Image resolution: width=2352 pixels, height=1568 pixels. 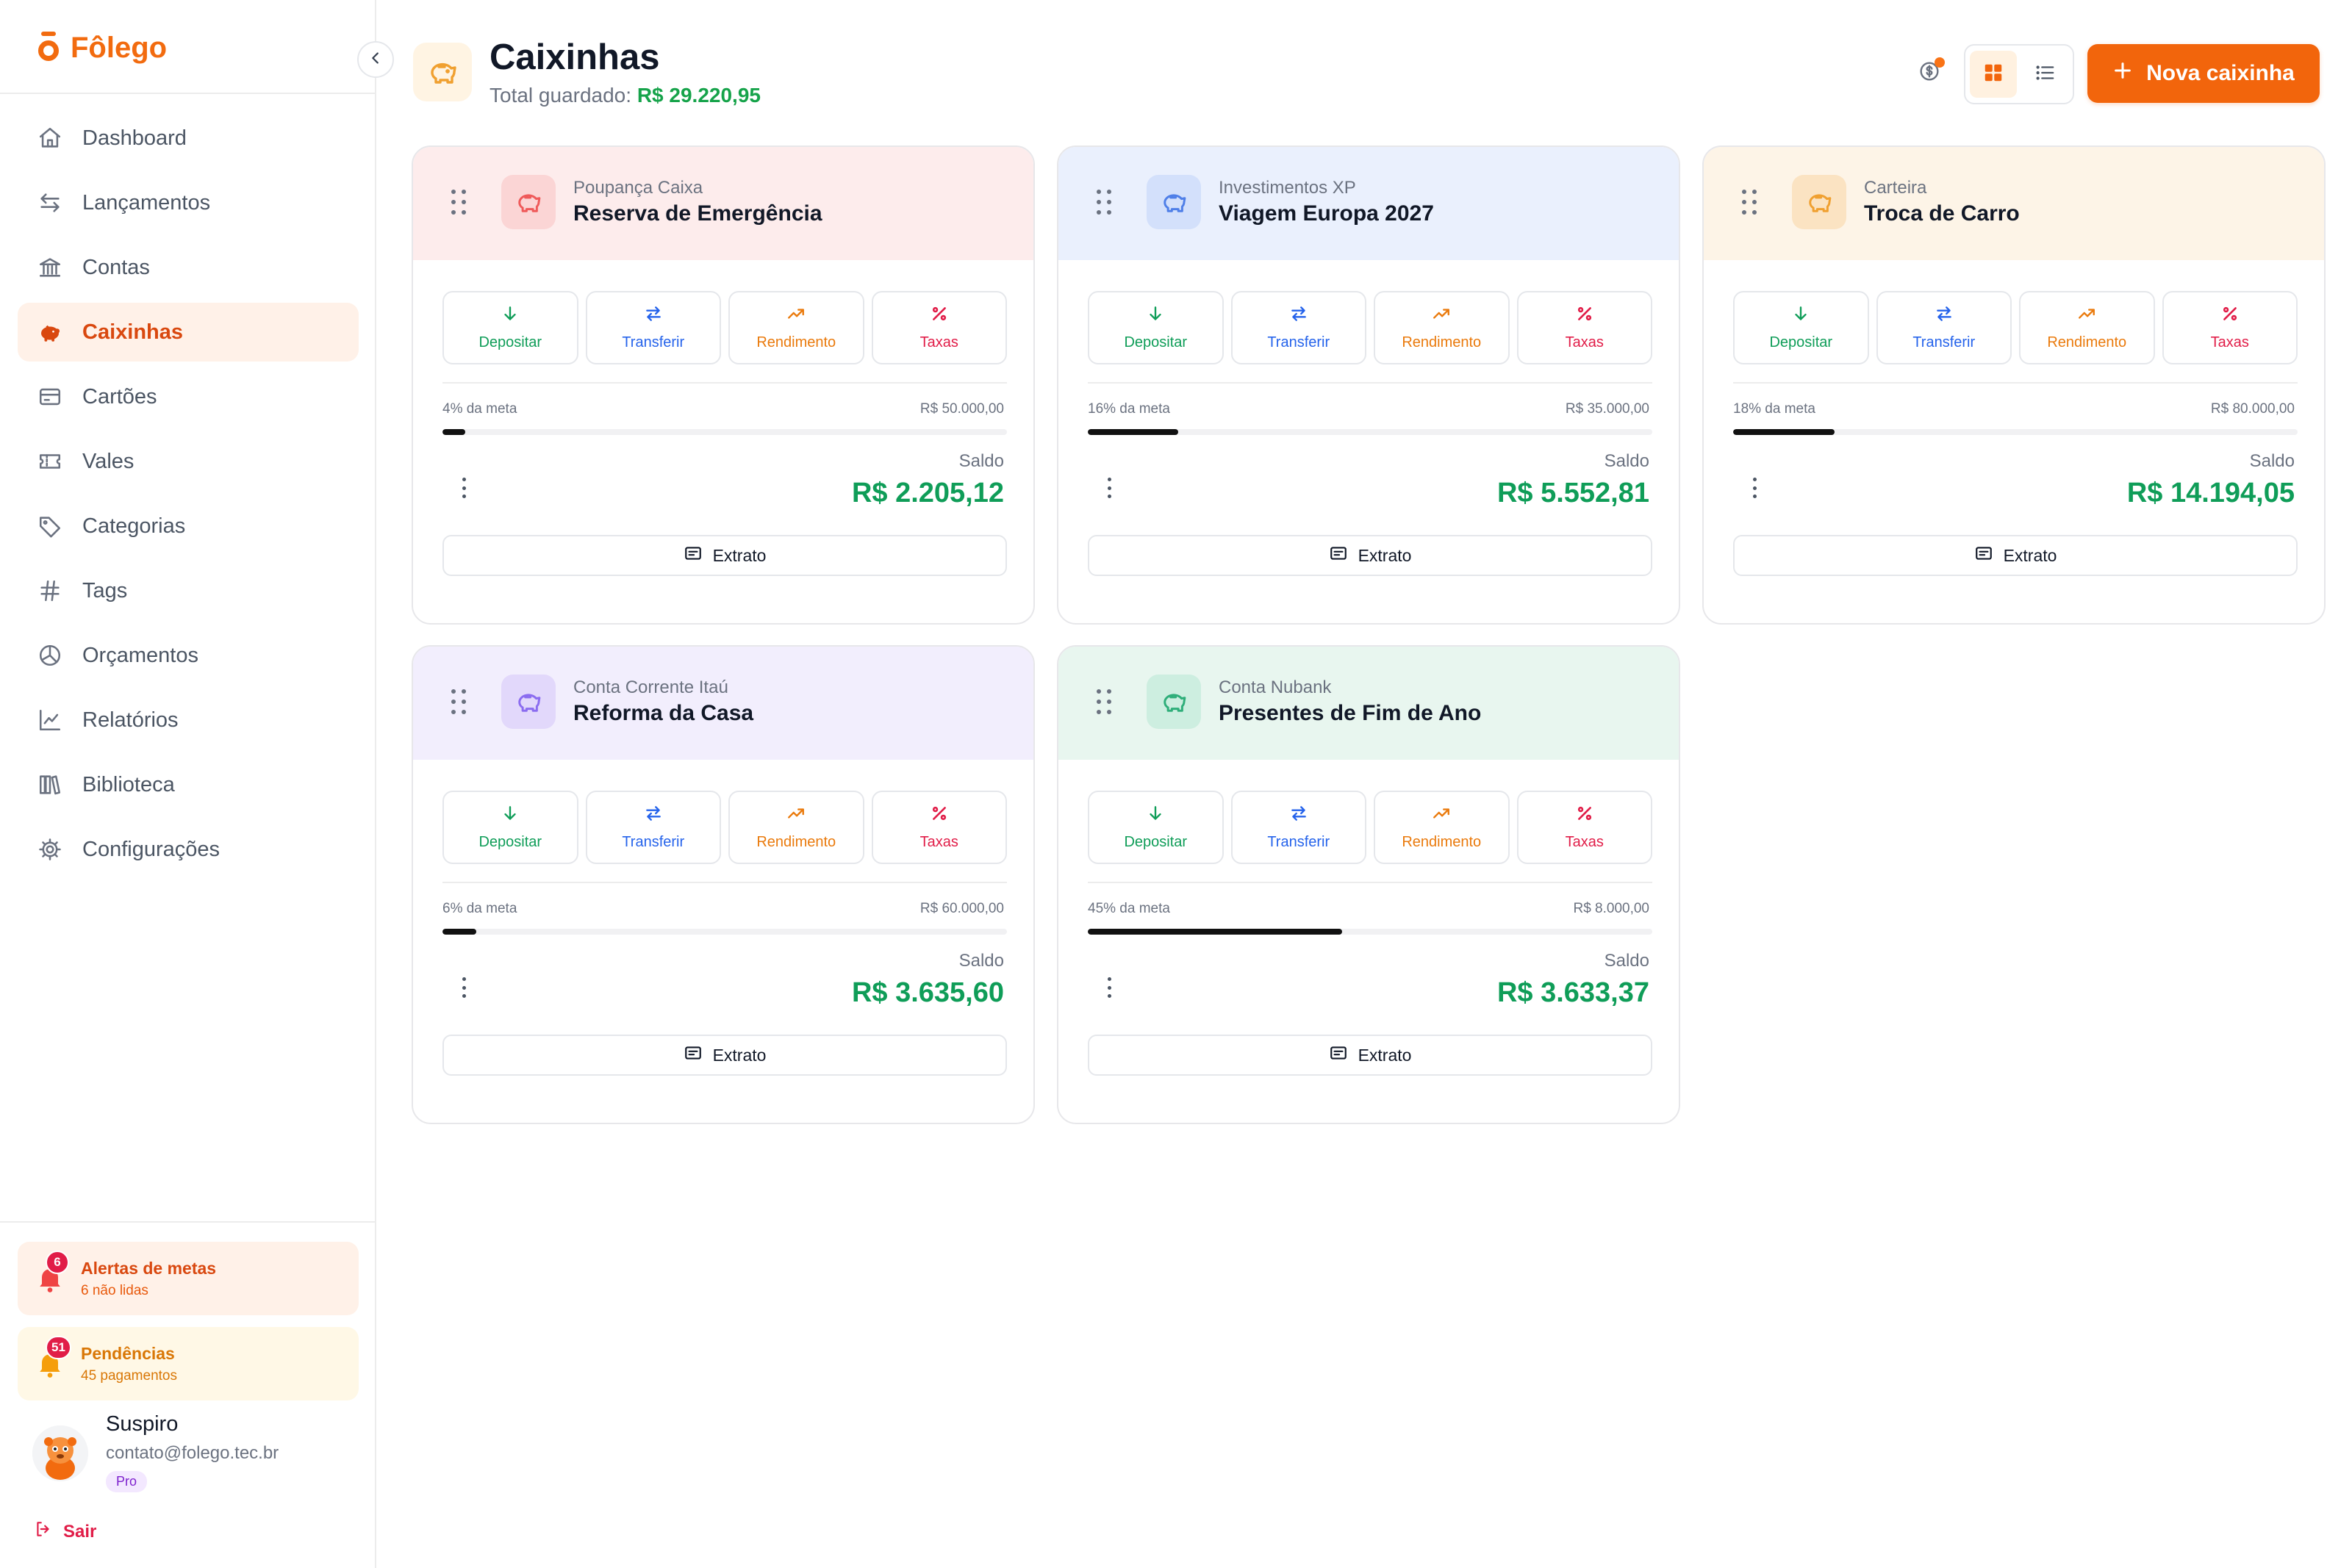 I want to click on new-savings-box-button: Nova caixinha, so click(x=2203, y=73).